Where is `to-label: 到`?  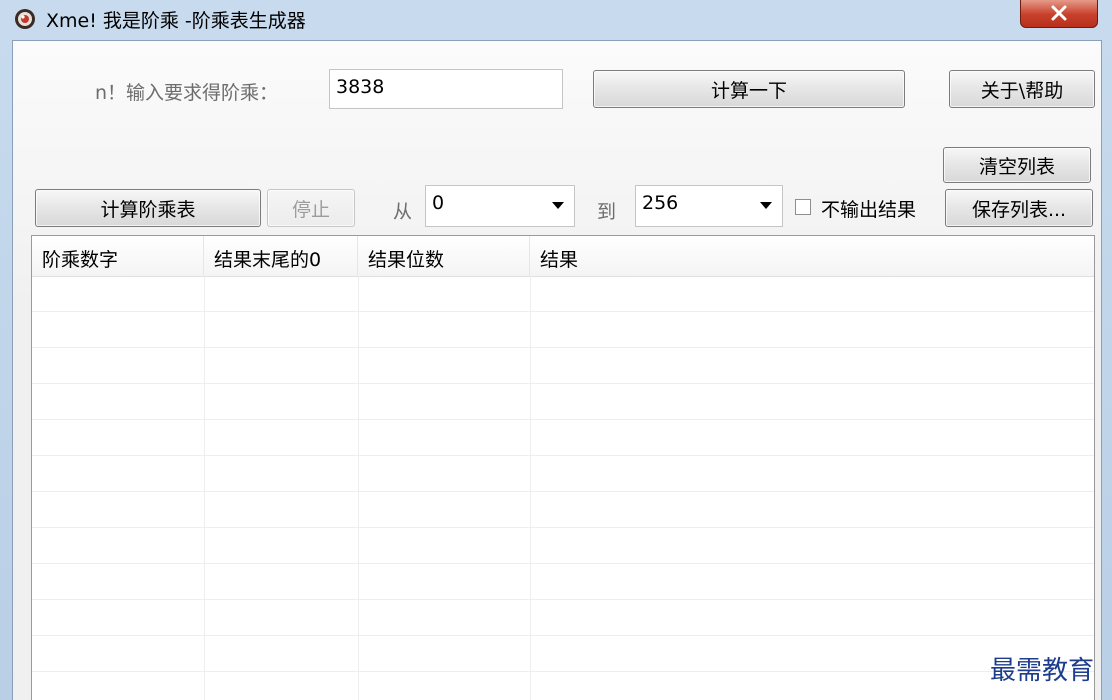 to-label: 到 is located at coordinates (607, 212).